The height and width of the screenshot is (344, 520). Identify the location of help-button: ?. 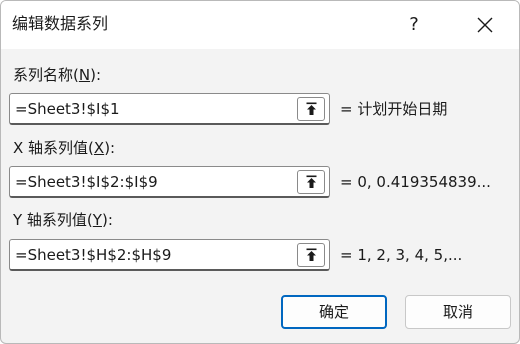
(414, 25).